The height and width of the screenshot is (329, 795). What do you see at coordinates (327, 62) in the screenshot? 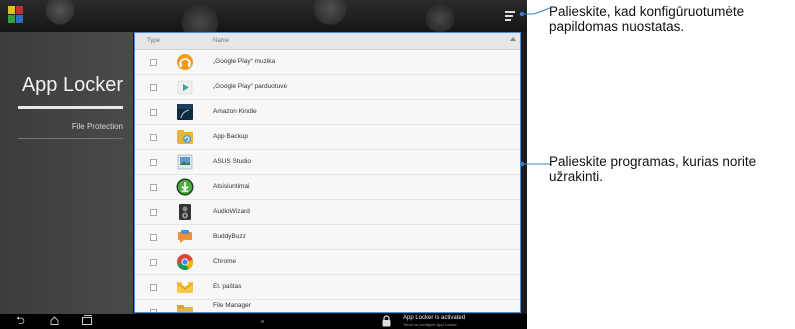
I see `list-item: „Google Play“ muzika` at bounding box center [327, 62].